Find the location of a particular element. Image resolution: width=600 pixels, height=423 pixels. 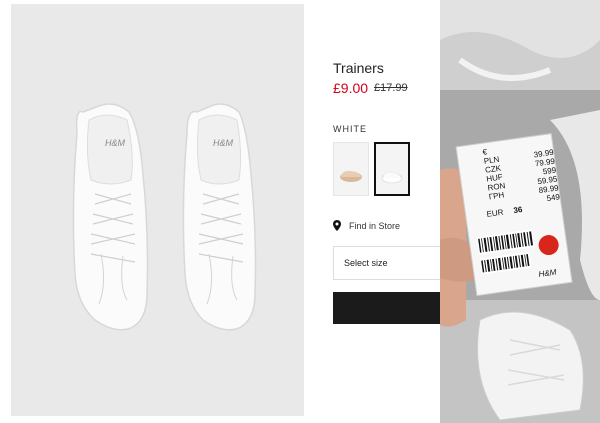

color-swatch-tan is located at coordinates (351, 169).